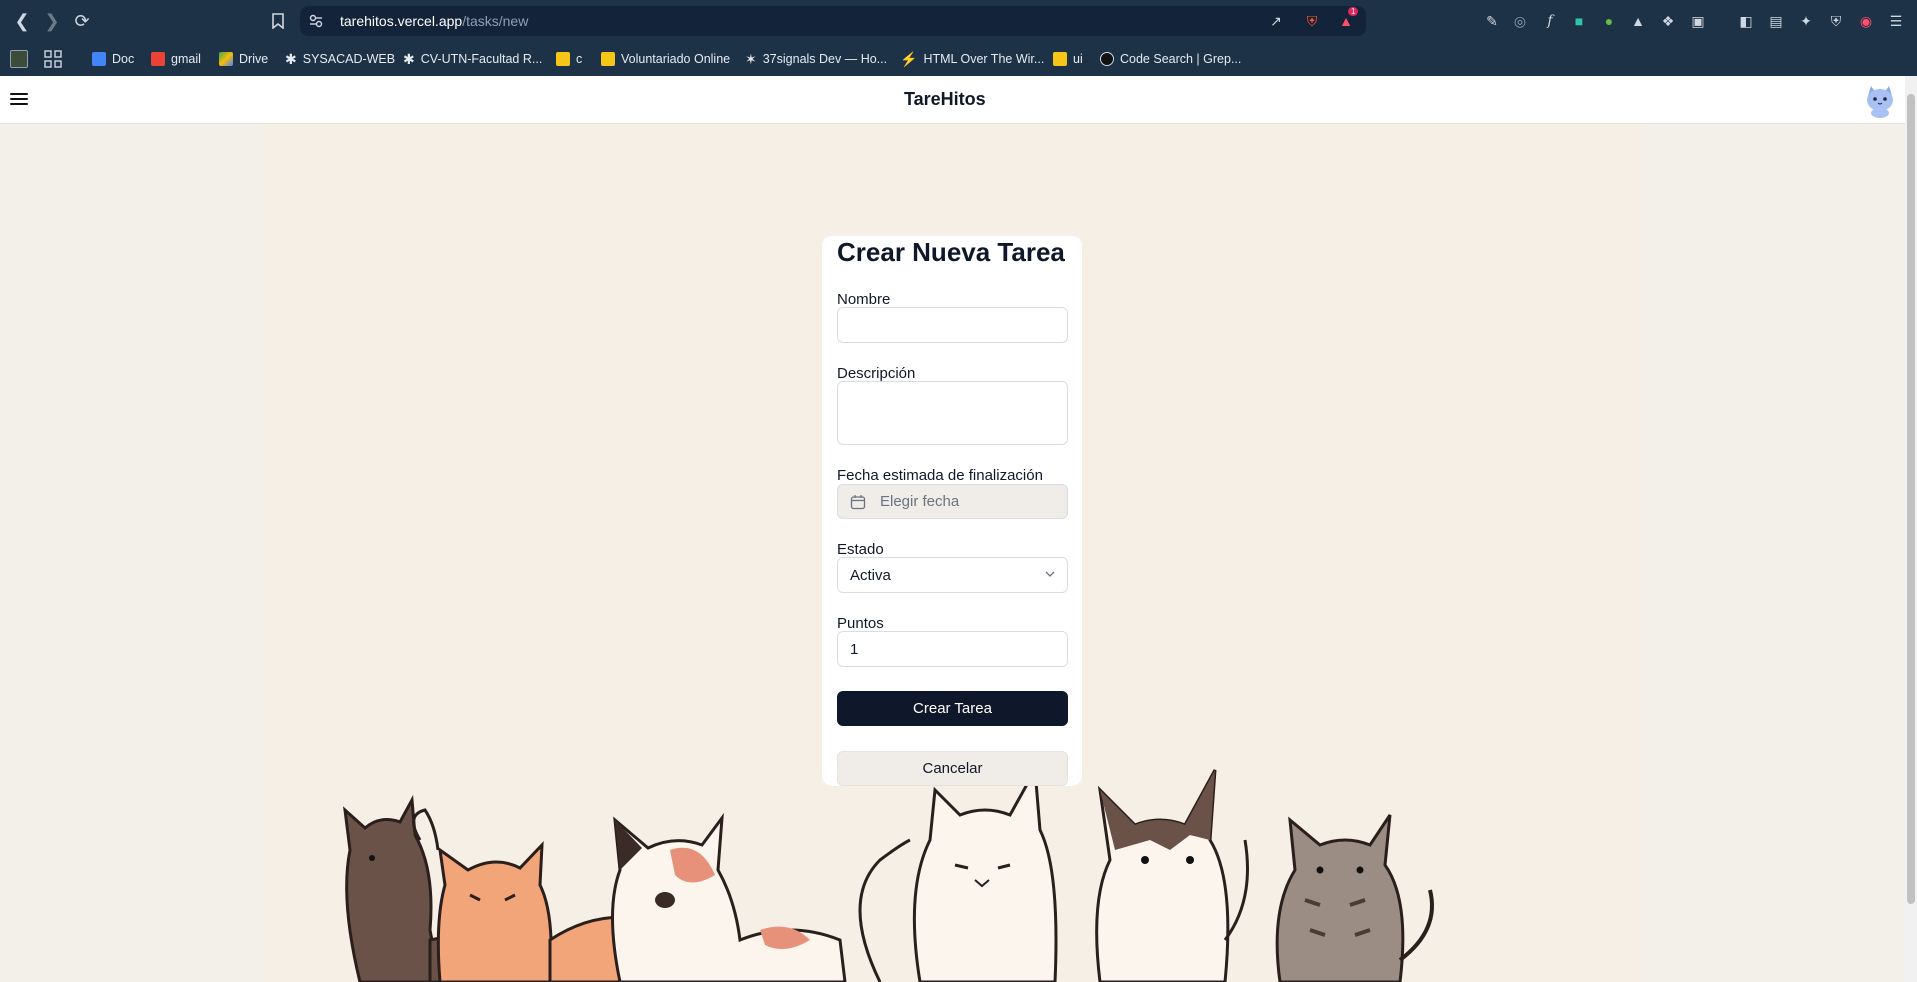 The image size is (1917, 982). I want to click on nombre-label: Nombre, so click(864, 299).